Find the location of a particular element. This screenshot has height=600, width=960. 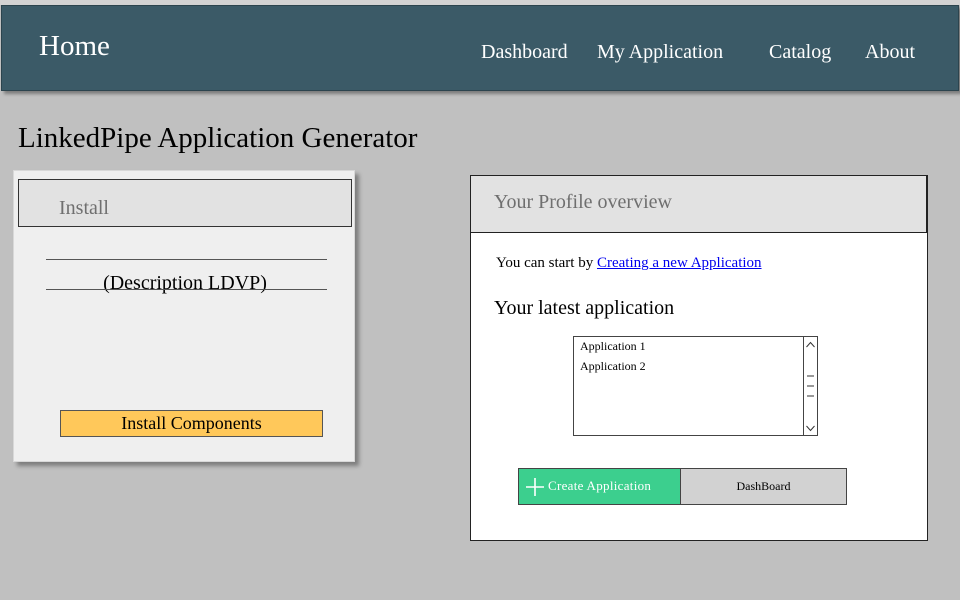

dashboard-button: DashBoard is located at coordinates (763, 486).